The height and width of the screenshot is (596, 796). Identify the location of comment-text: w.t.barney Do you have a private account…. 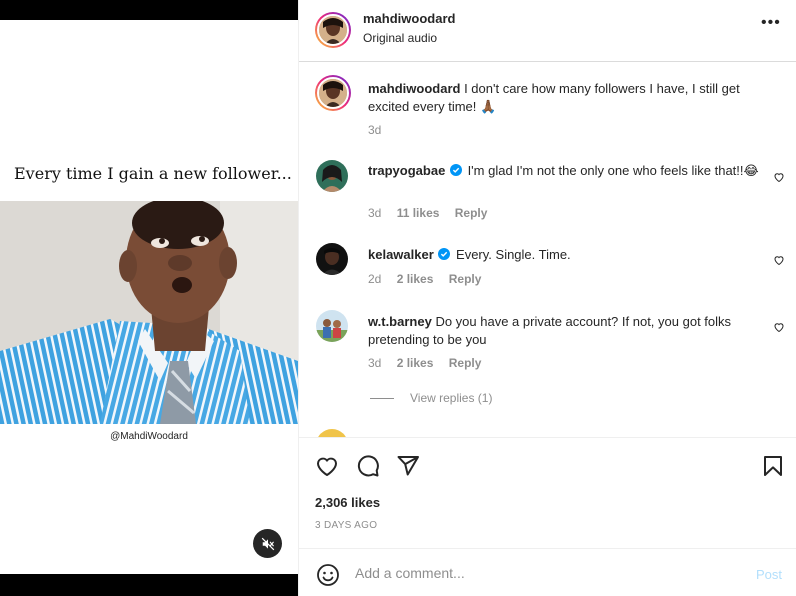
(568, 331).